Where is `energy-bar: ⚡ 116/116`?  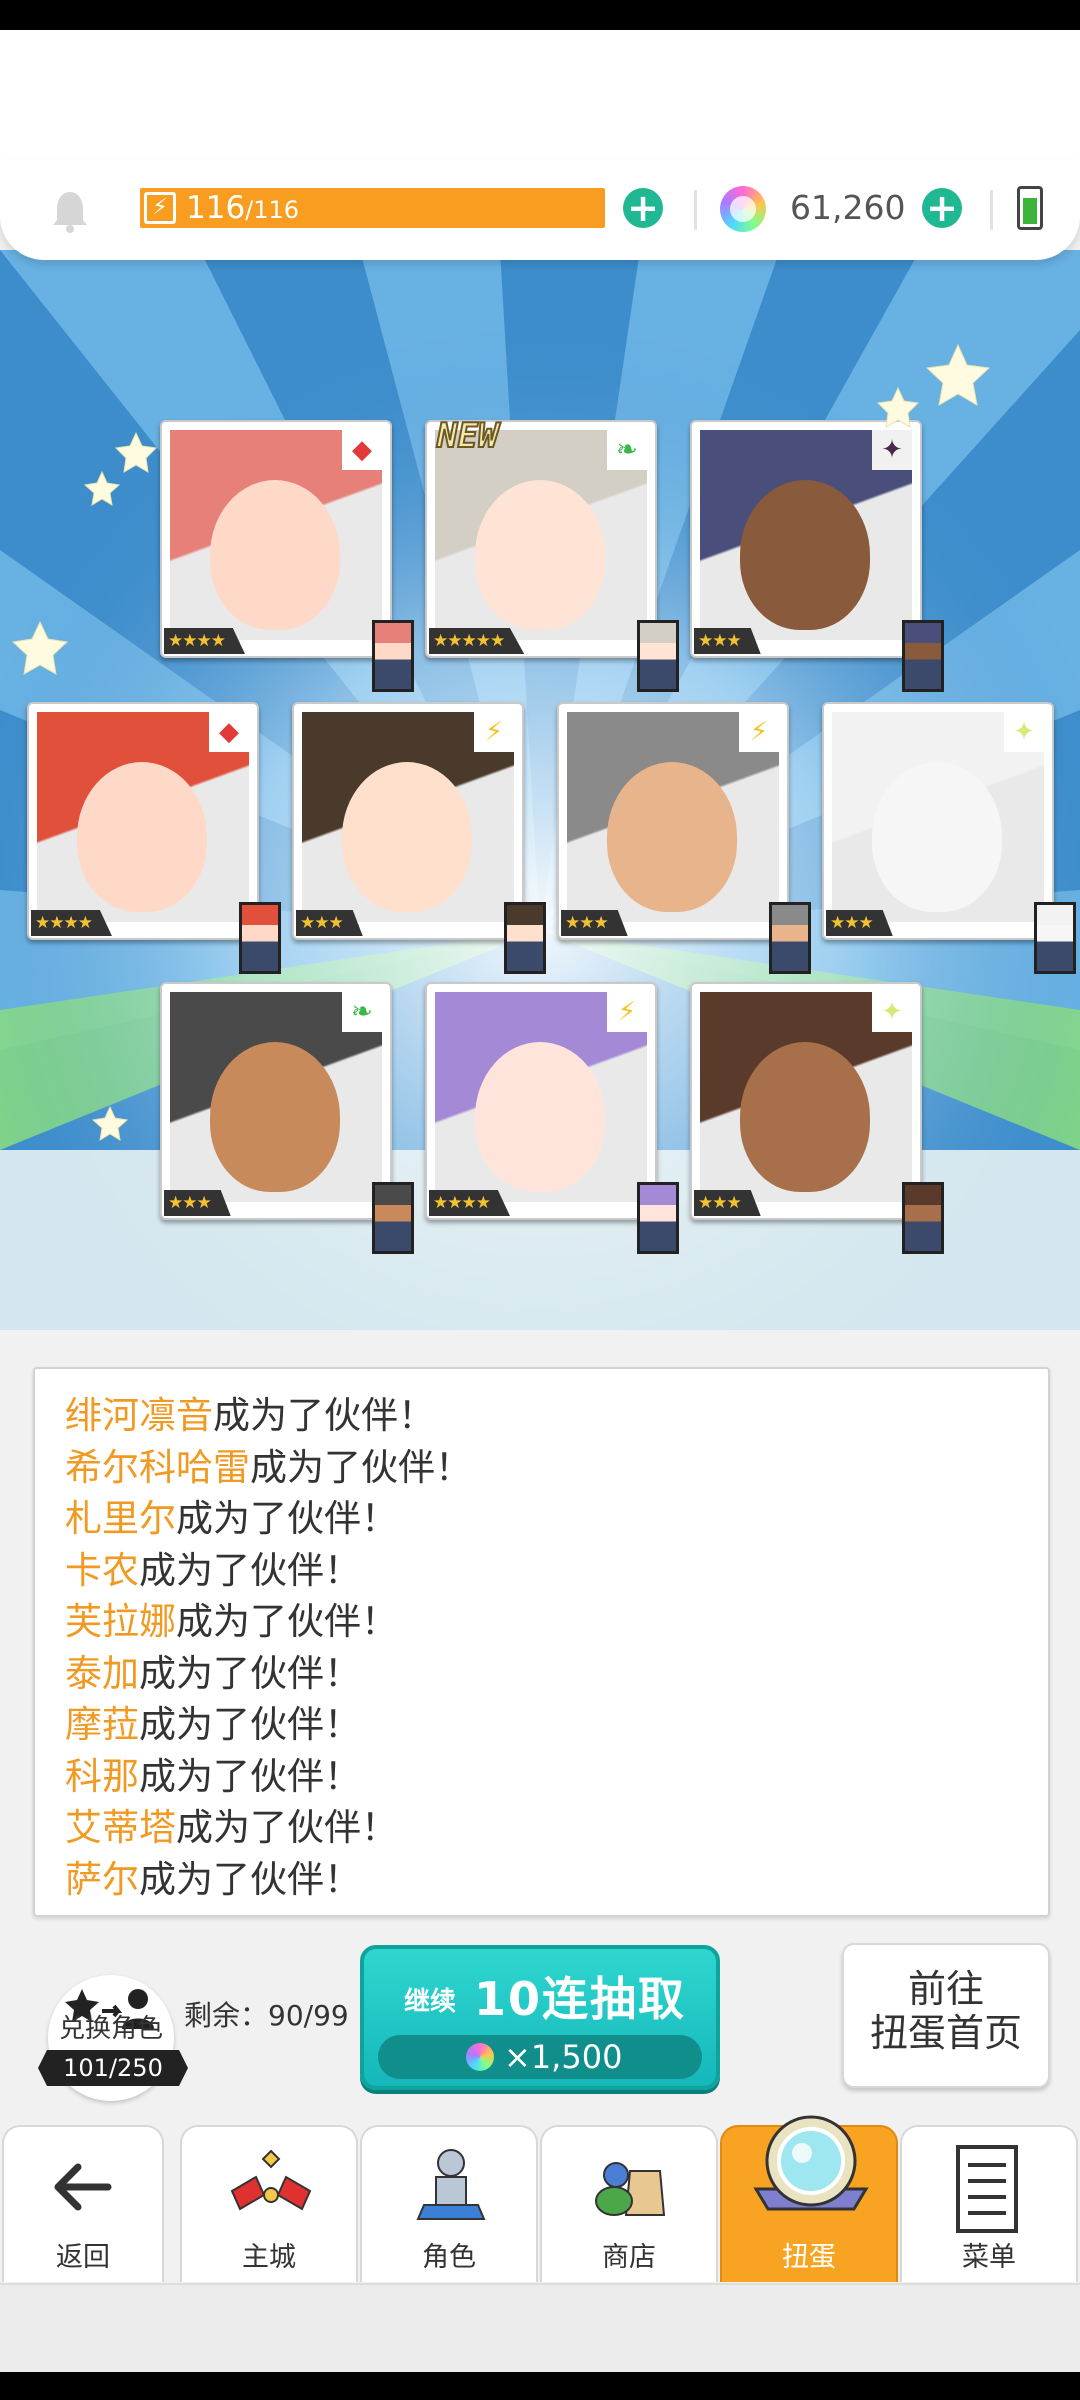
energy-bar: ⚡ 116/116 is located at coordinates (372, 208).